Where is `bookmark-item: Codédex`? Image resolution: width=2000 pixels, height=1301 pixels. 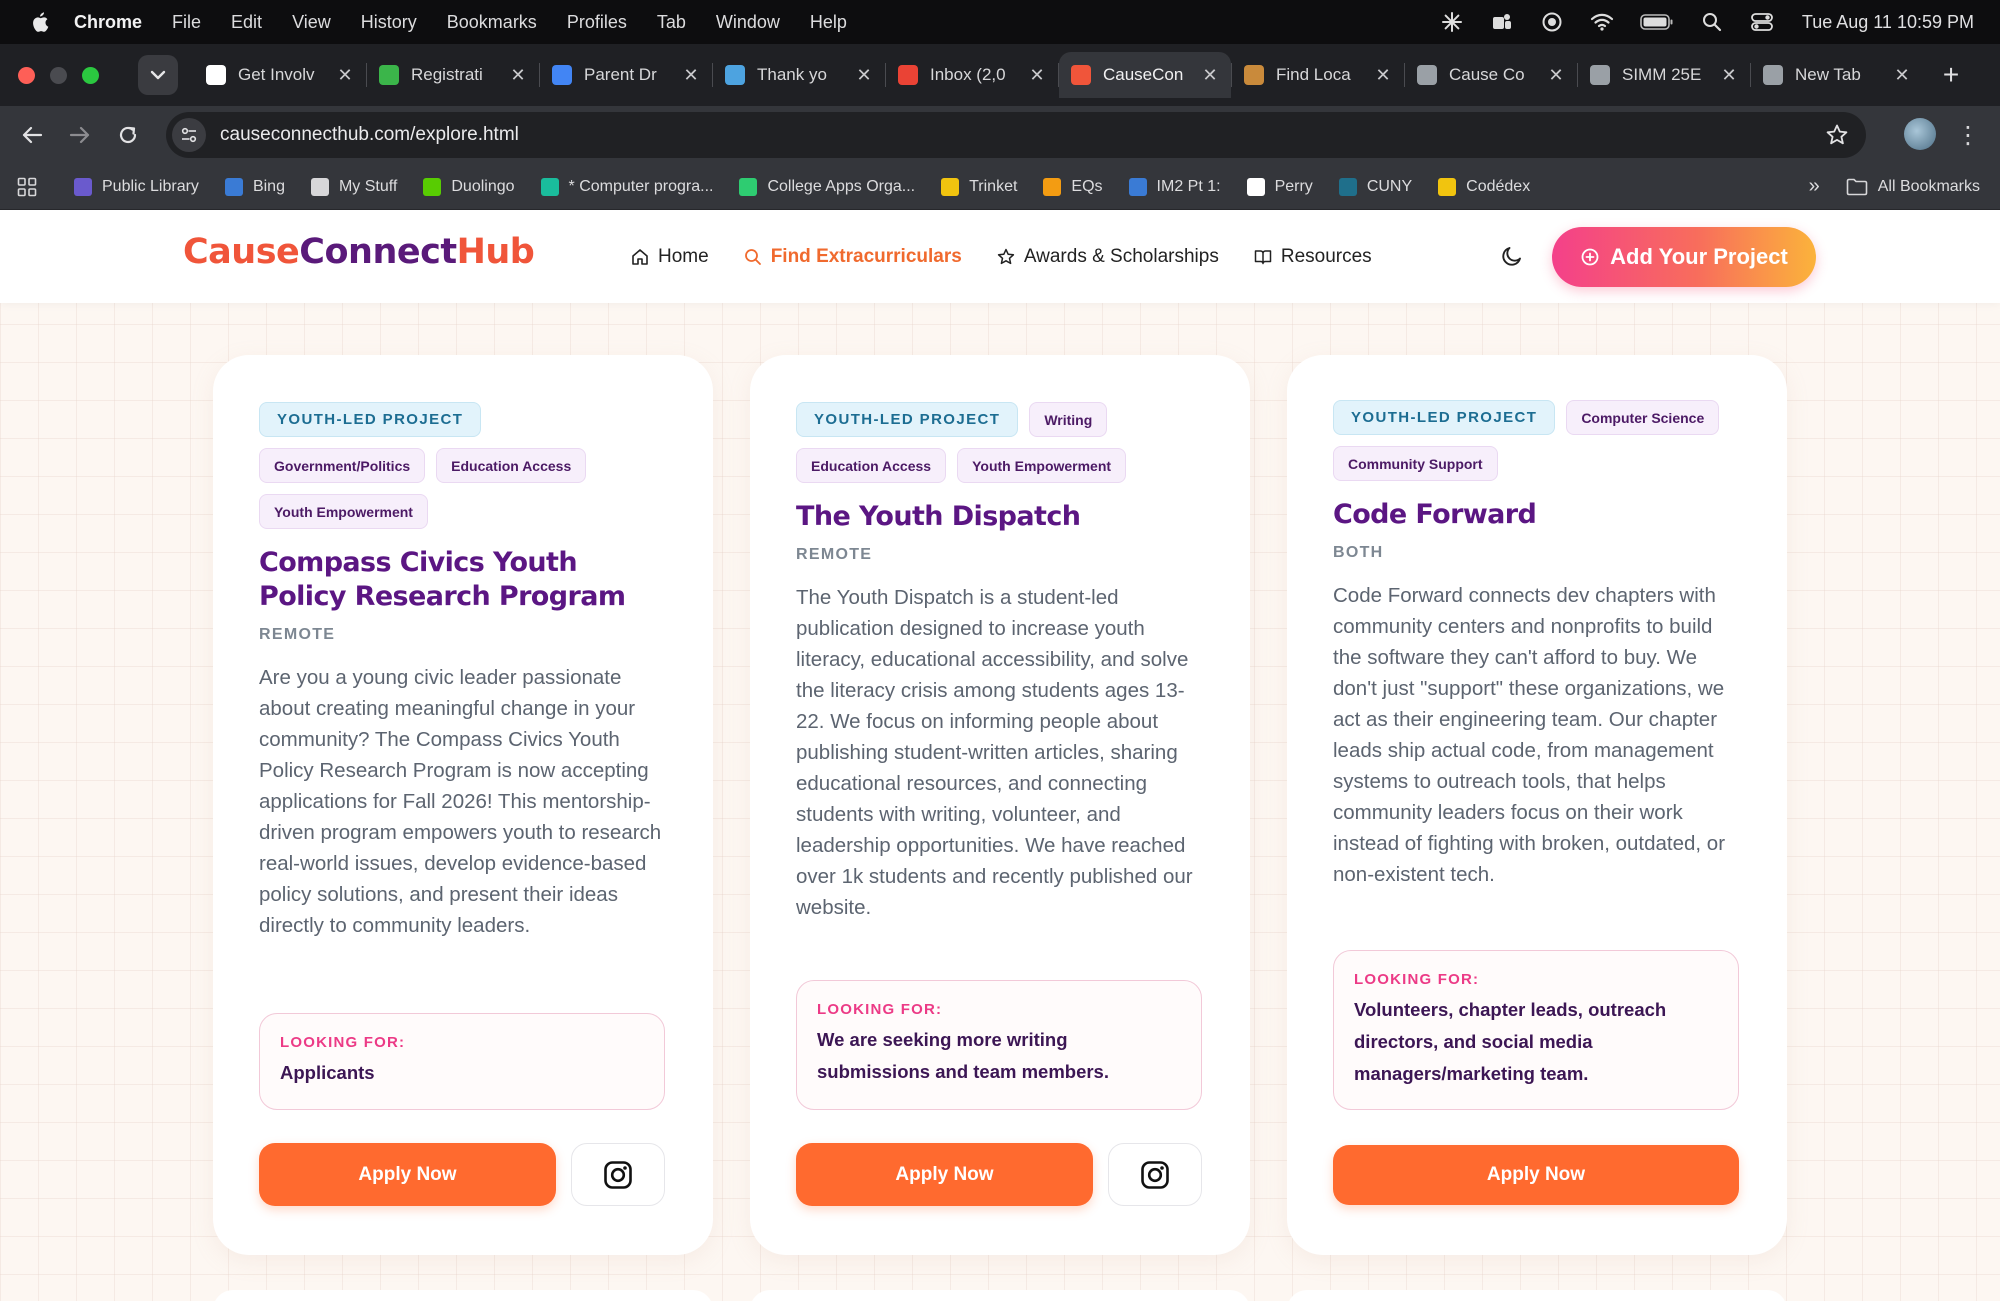
bookmark-item: Codédex is located at coordinates (1484, 186).